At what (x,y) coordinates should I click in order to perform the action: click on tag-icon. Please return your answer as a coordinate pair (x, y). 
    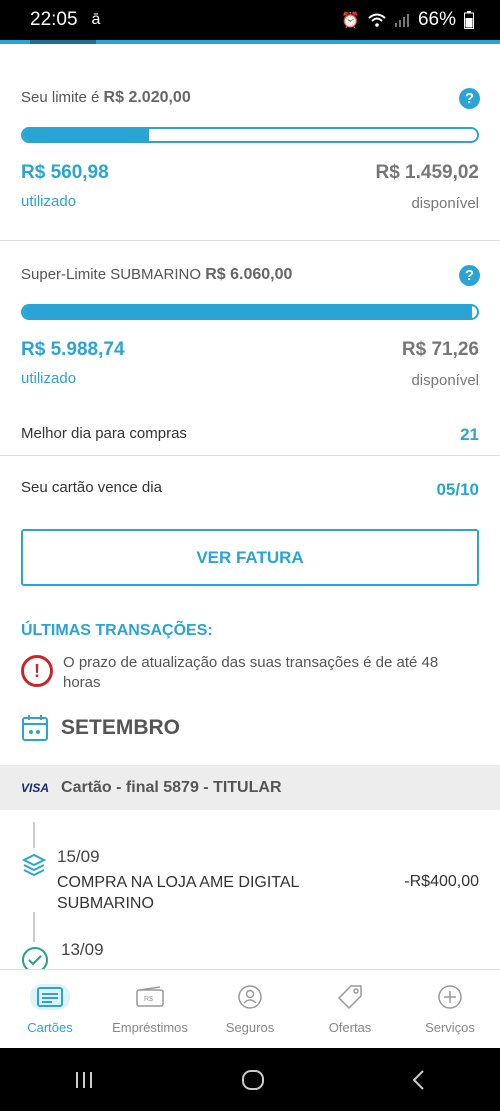
    Looking at the image, I should click on (350, 997).